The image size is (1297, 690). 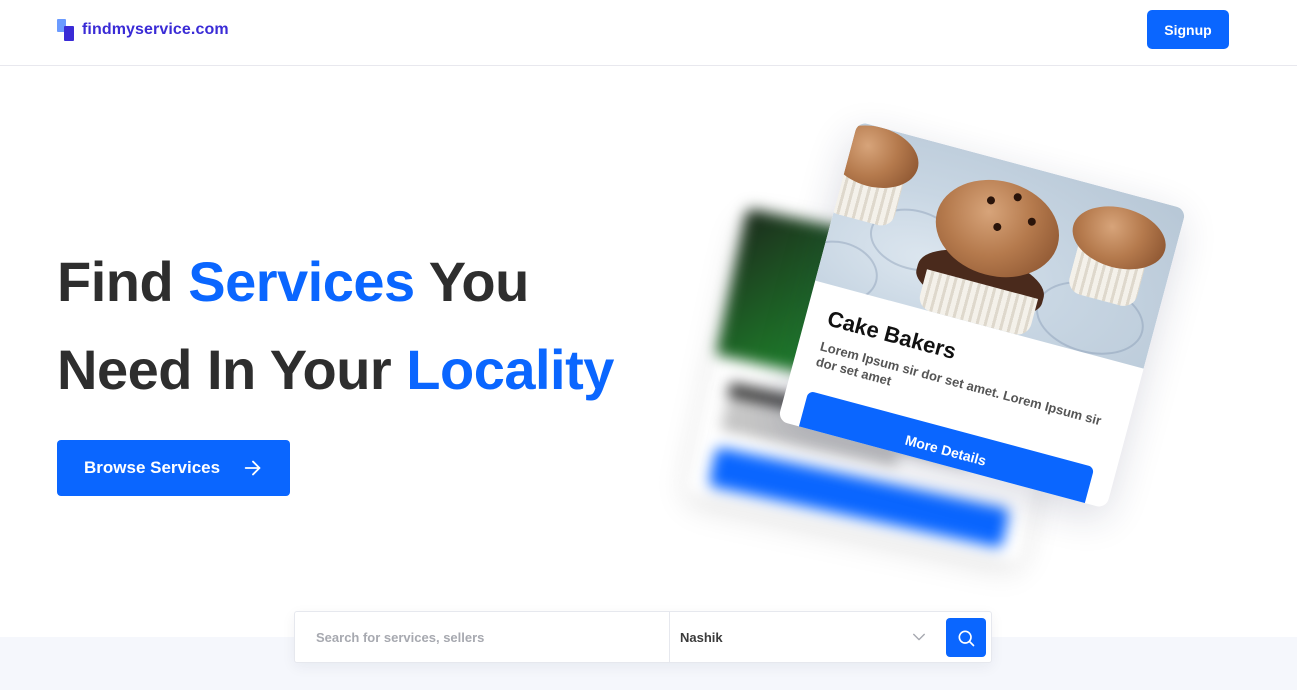 What do you see at coordinates (301, 281) in the screenshot?
I see `headline-accent-services: Services` at bounding box center [301, 281].